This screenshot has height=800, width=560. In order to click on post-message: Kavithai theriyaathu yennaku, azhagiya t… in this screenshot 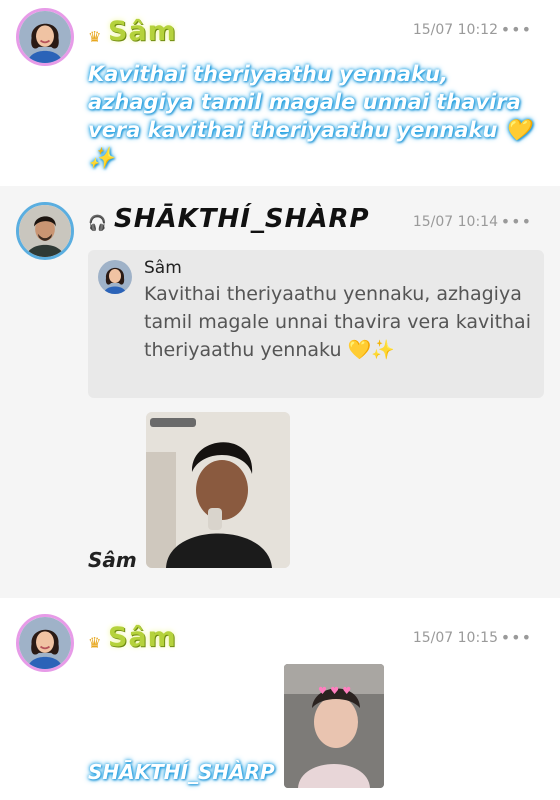, I will do `click(309, 116)`.